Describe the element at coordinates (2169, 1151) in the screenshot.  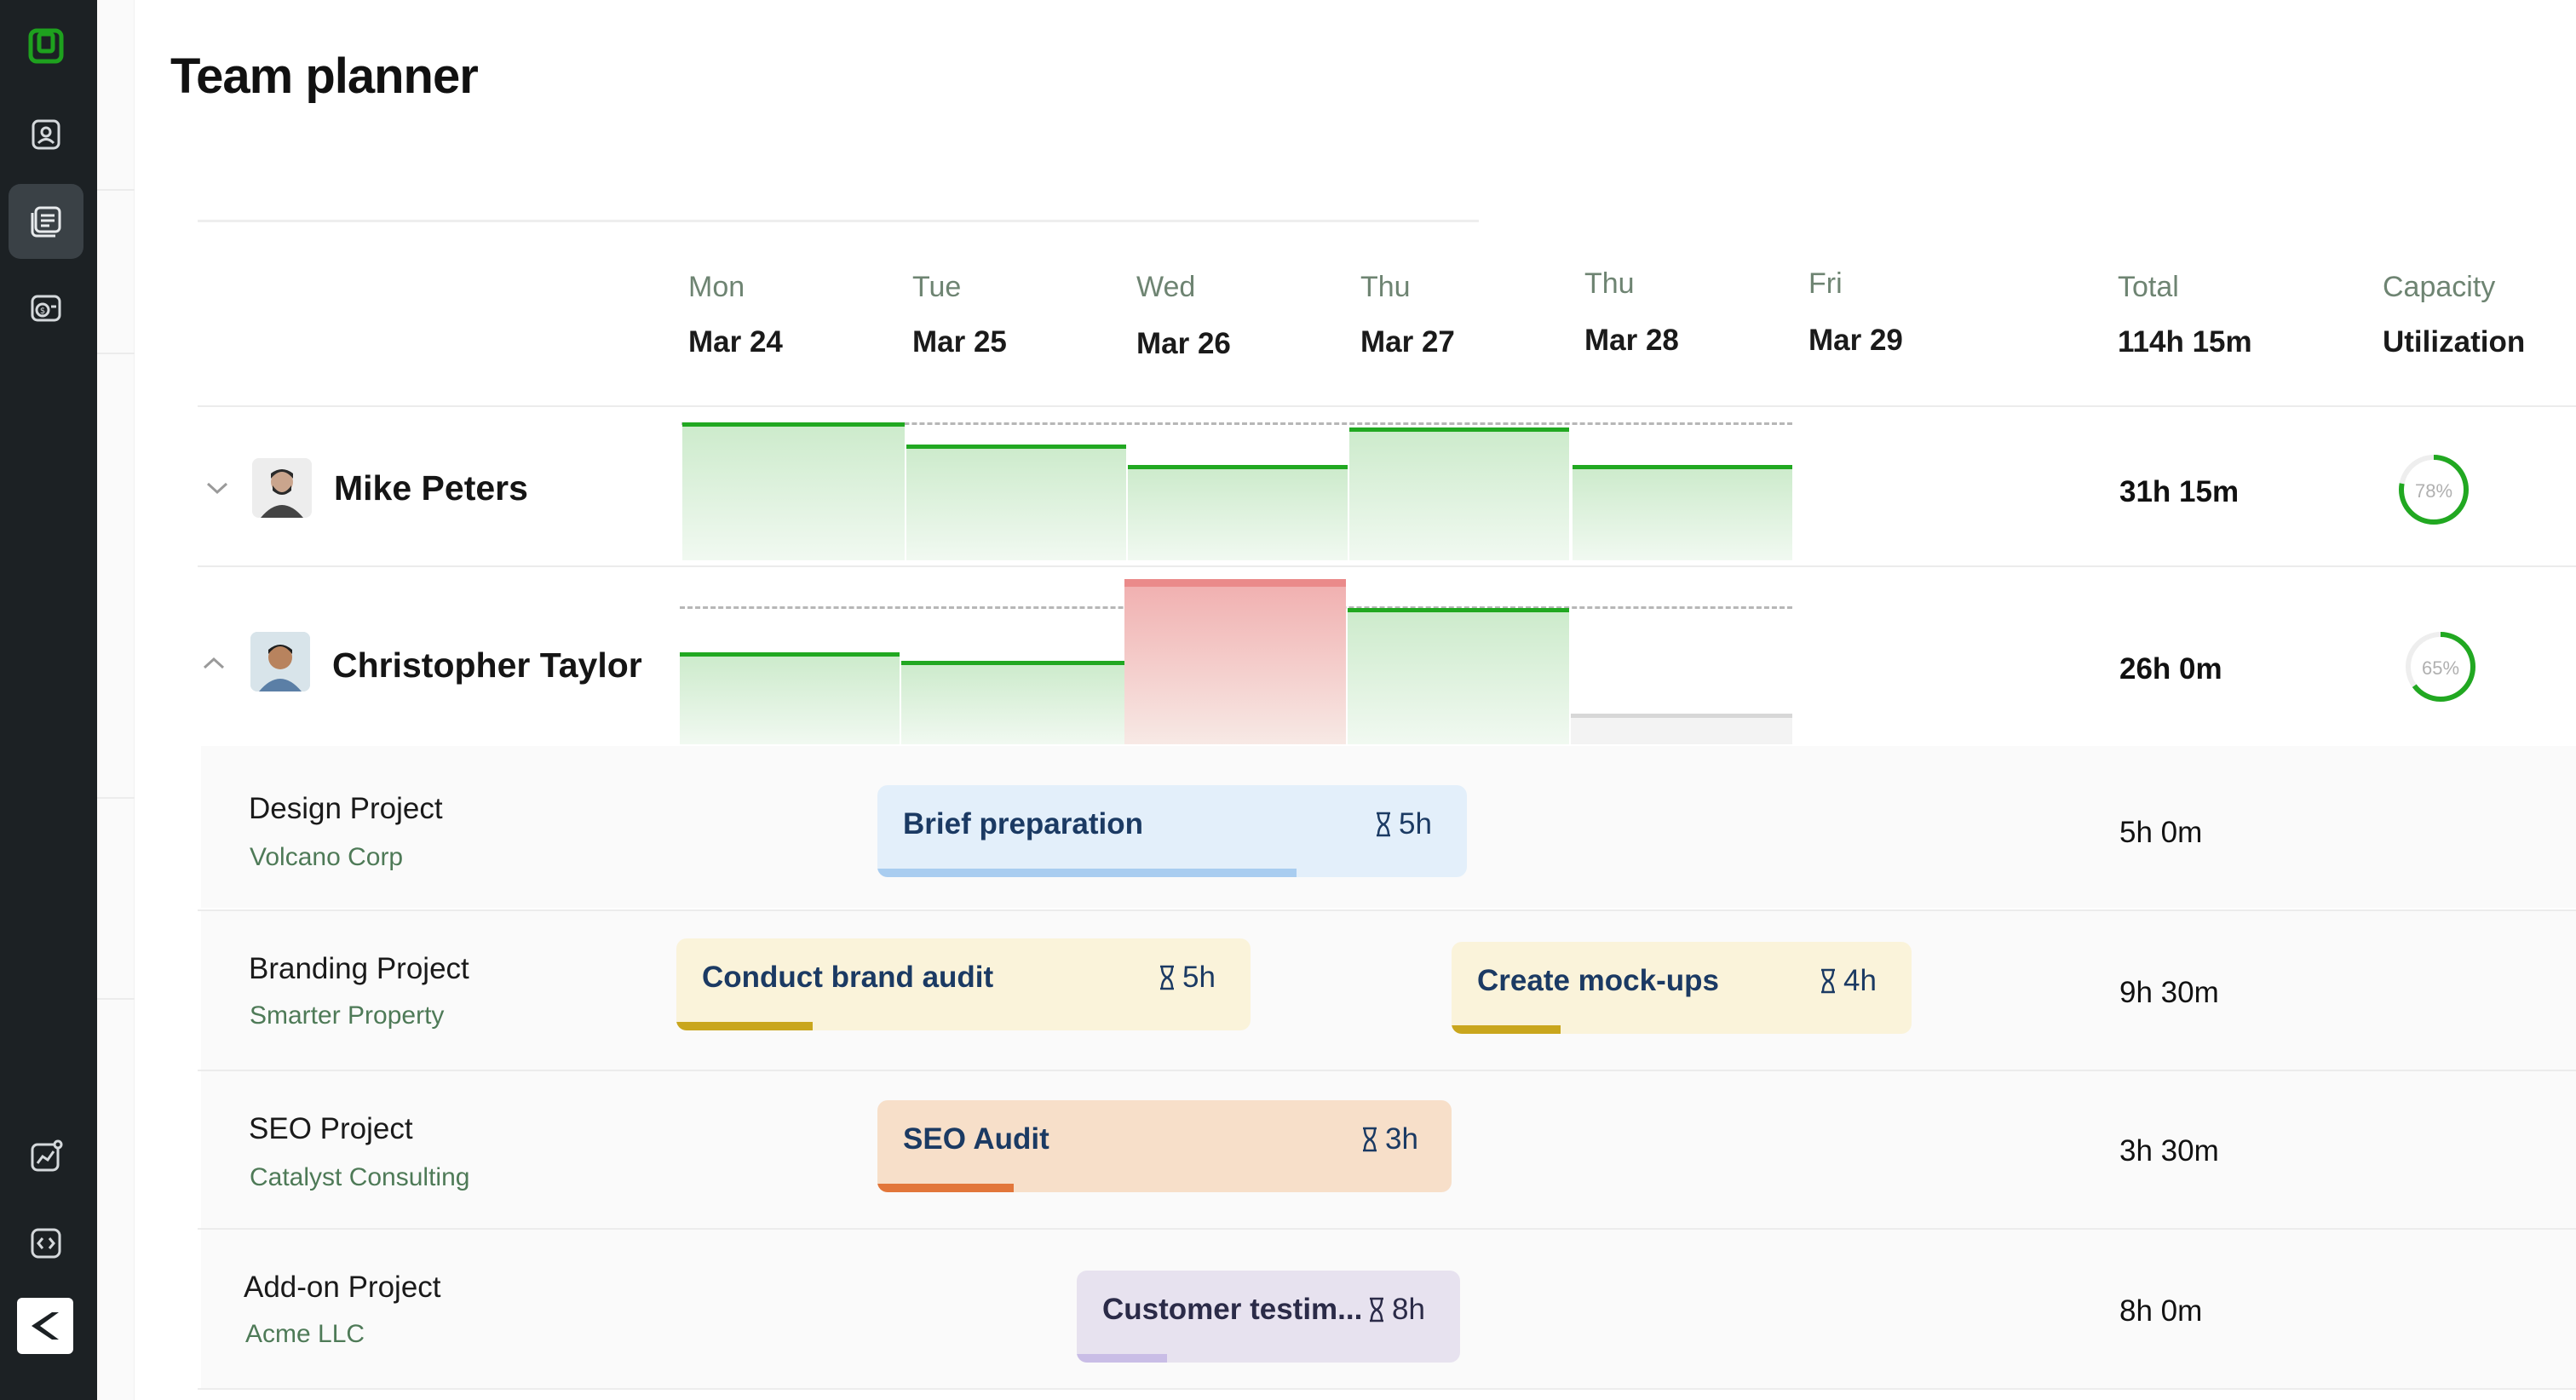
I see `project-total: 3h 30m` at that location.